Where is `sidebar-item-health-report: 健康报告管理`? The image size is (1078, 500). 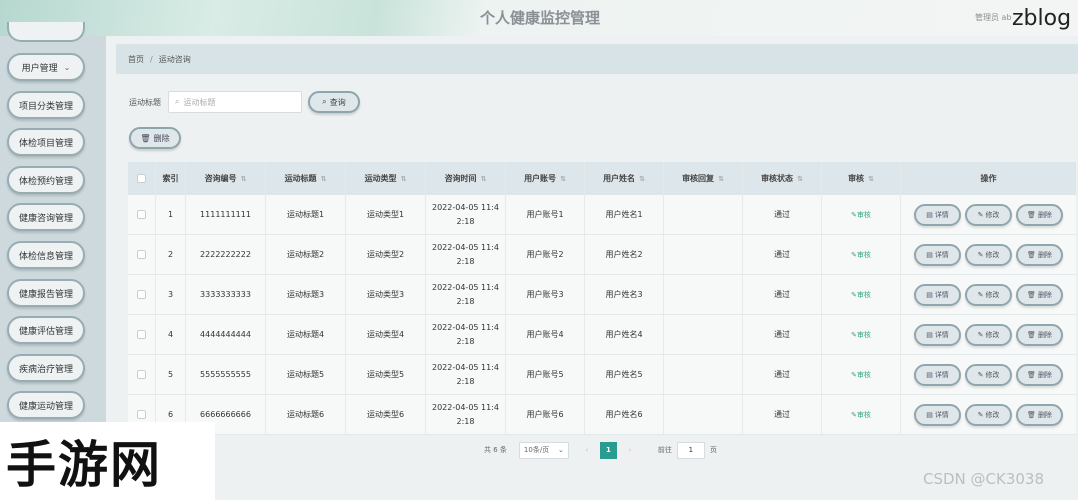 sidebar-item-health-report: 健康报告管理 is located at coordinates (46, 293).